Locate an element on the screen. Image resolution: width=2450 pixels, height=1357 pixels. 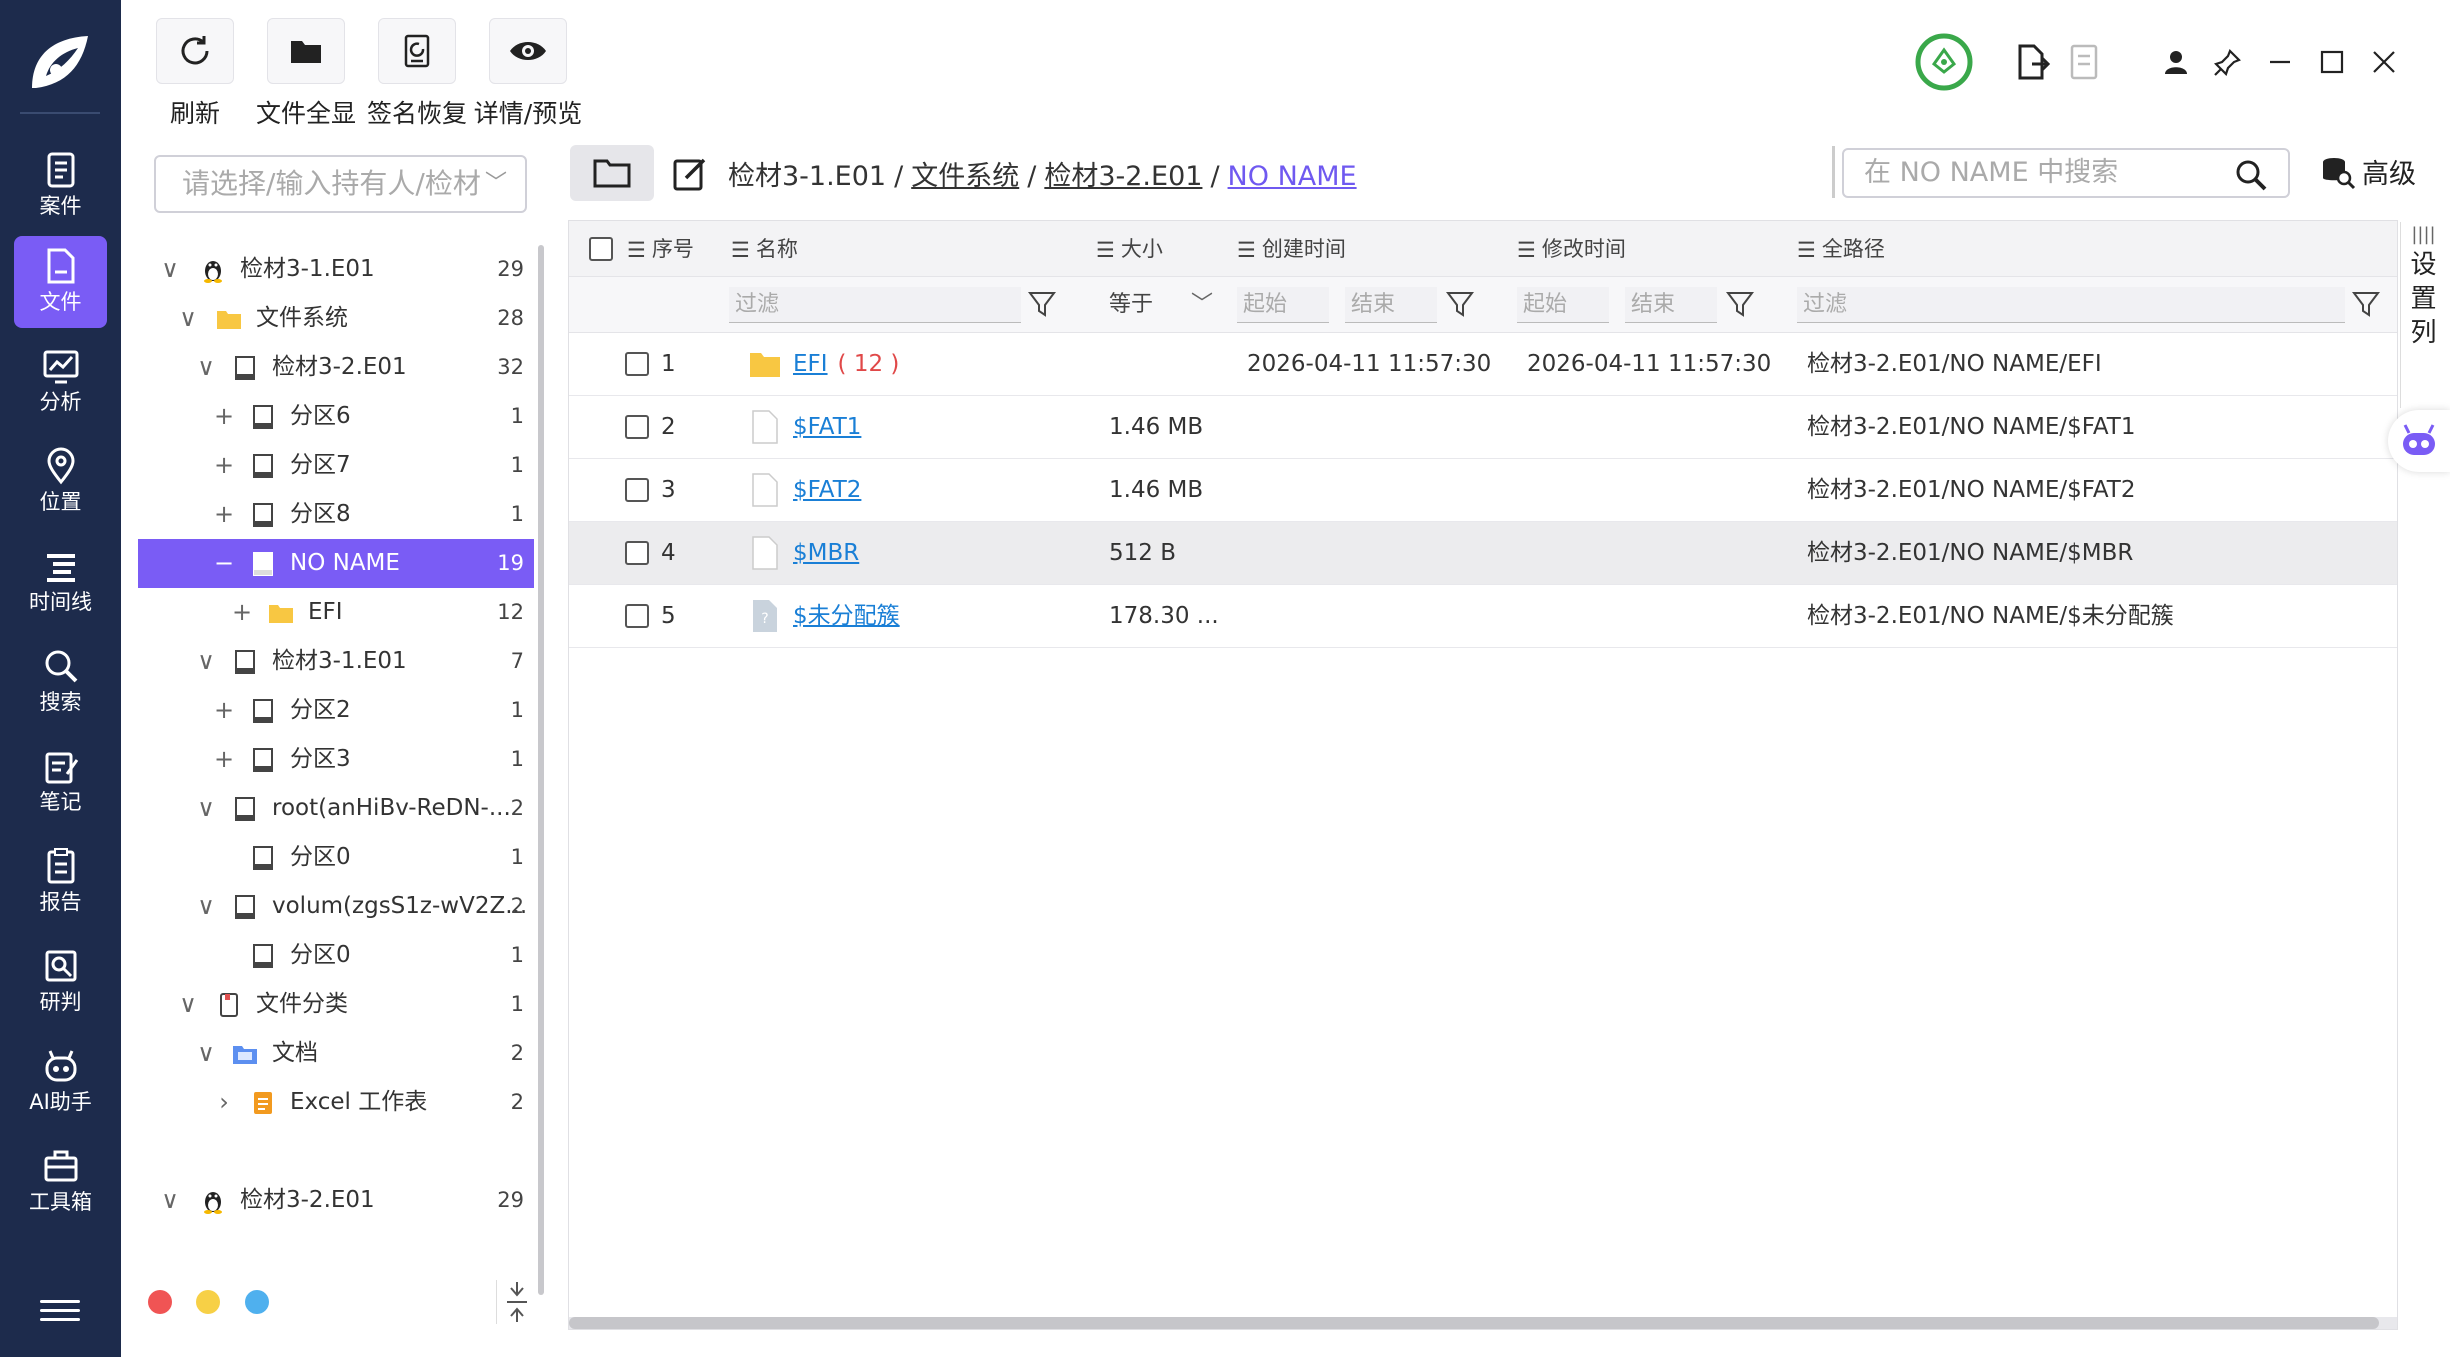
column-header-path: ☰ 全路径 is located at coordinates (1841, 249).